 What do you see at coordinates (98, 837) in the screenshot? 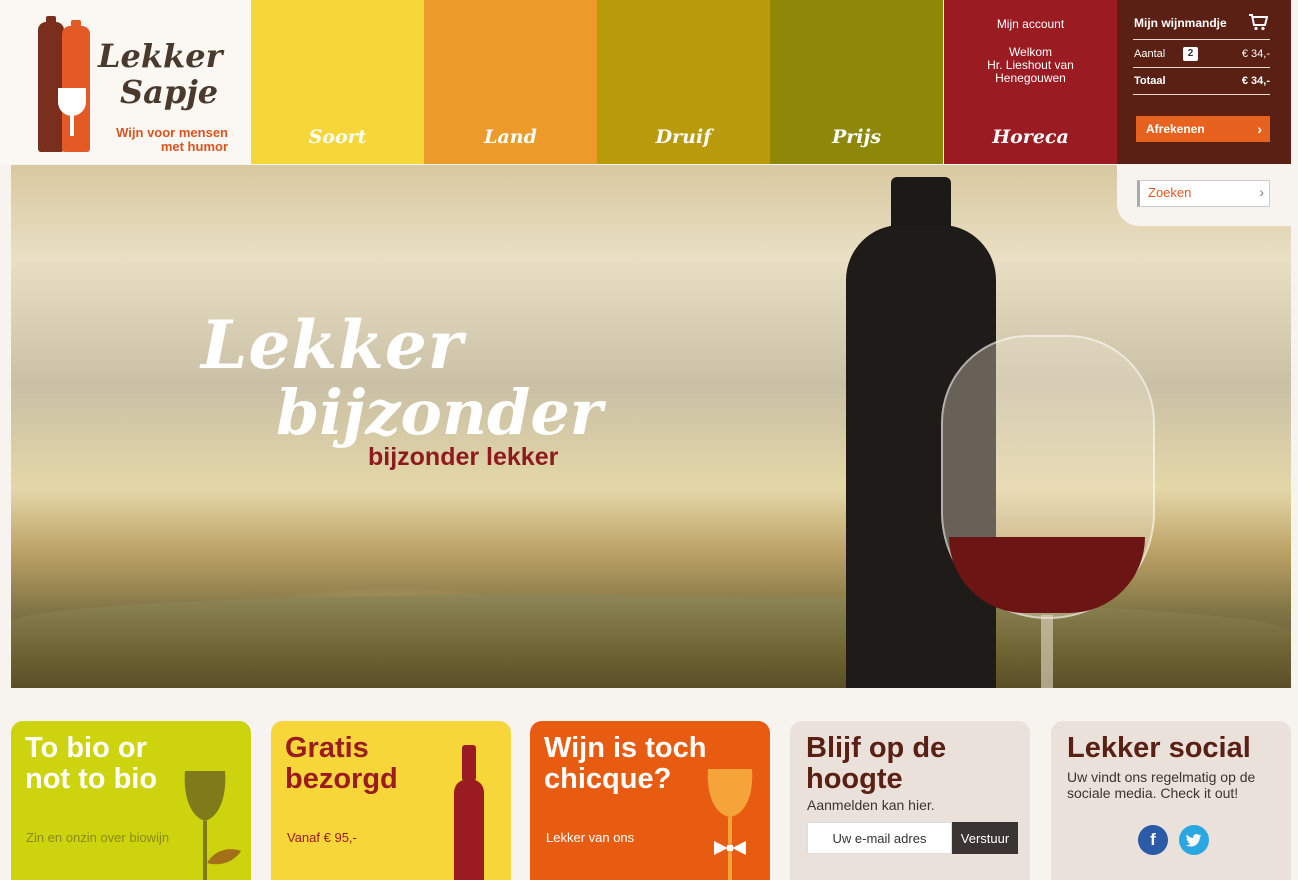
I see `tile-subtitle: Zin en onzin over biowijn` at bounding box center [98, 837].